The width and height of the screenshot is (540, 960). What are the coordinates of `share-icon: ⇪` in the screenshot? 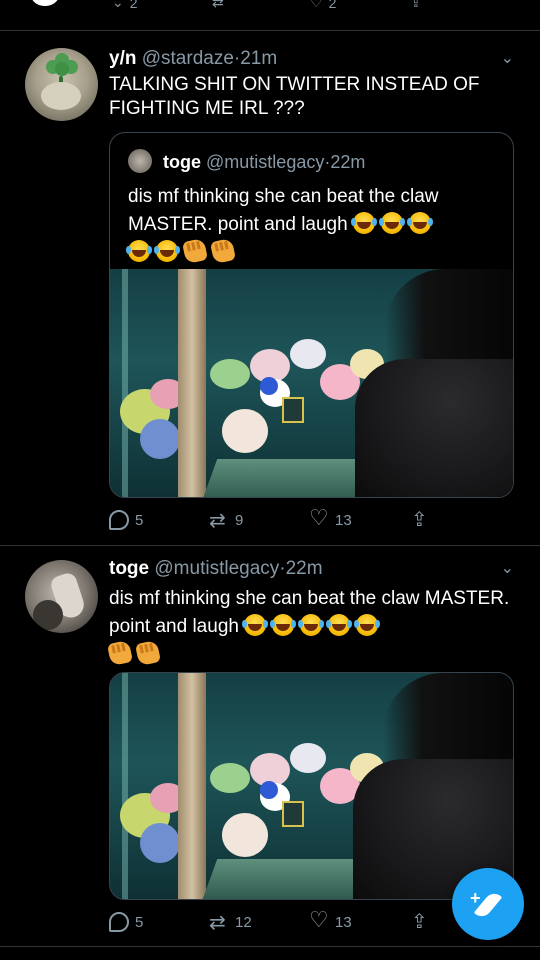 It's located at (416, 5).